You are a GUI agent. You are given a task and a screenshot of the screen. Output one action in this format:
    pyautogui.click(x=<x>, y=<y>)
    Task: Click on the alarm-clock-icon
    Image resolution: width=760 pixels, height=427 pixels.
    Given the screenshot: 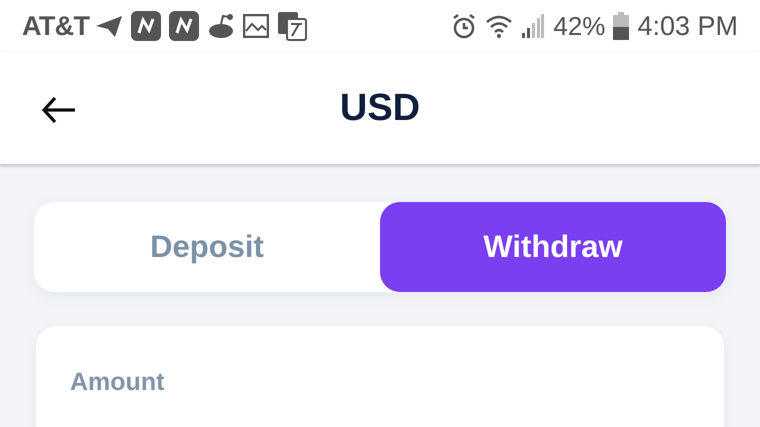 What is the action you would take?
    pyautogui.click(x=464, y=26)
    